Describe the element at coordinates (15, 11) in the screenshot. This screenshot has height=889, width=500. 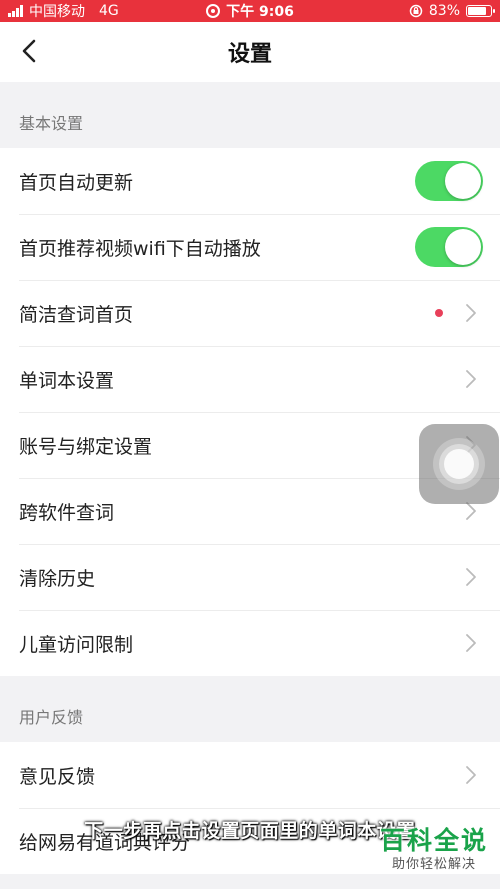
I see `signal-icon` at that location.